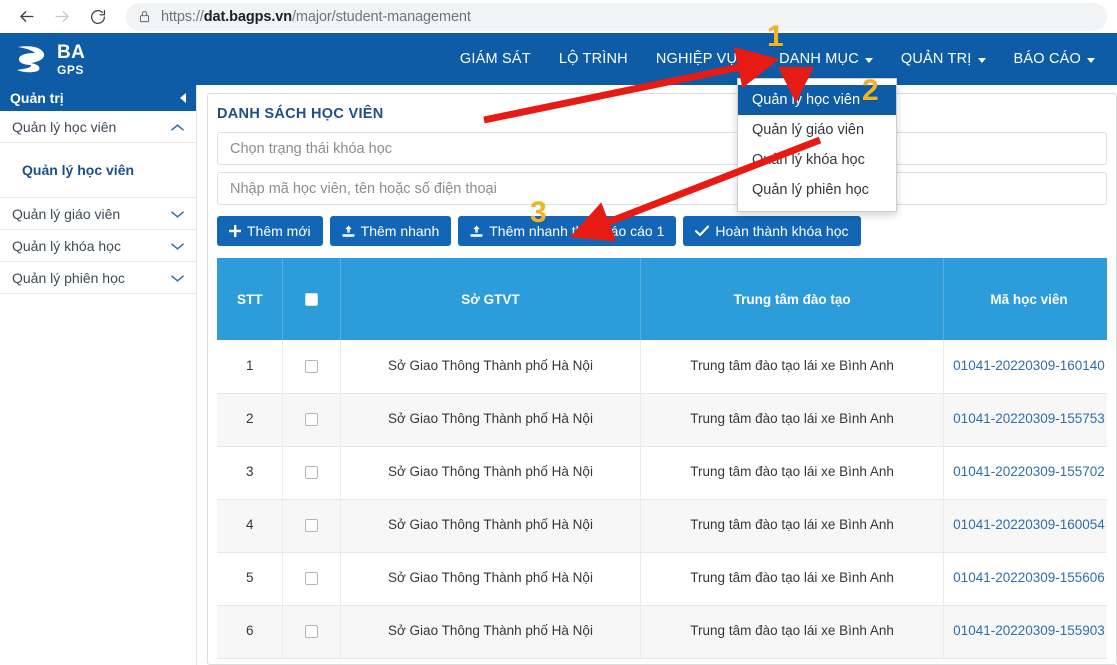  What do you see at coordinates (348, 231) in the screenshot?
I see `upload-icon` at bounding box center [348, 231].